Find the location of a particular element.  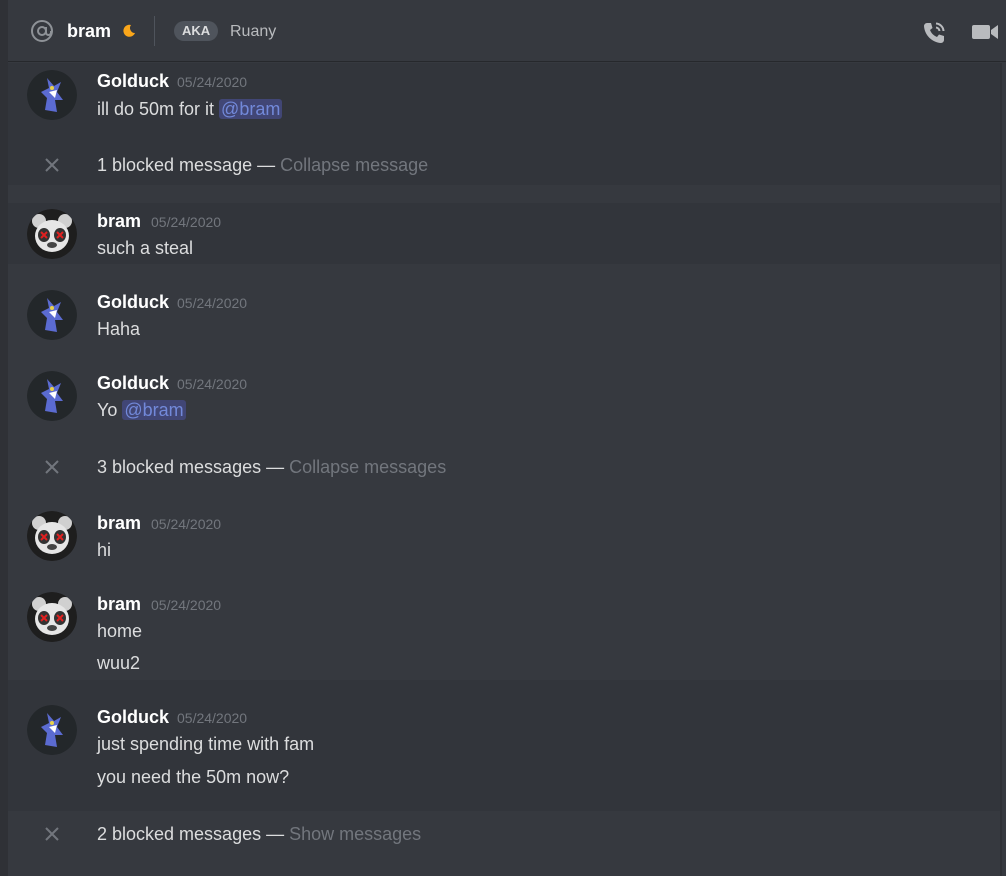

show-messages-link: Show messages is located at coordinates (355, 834).